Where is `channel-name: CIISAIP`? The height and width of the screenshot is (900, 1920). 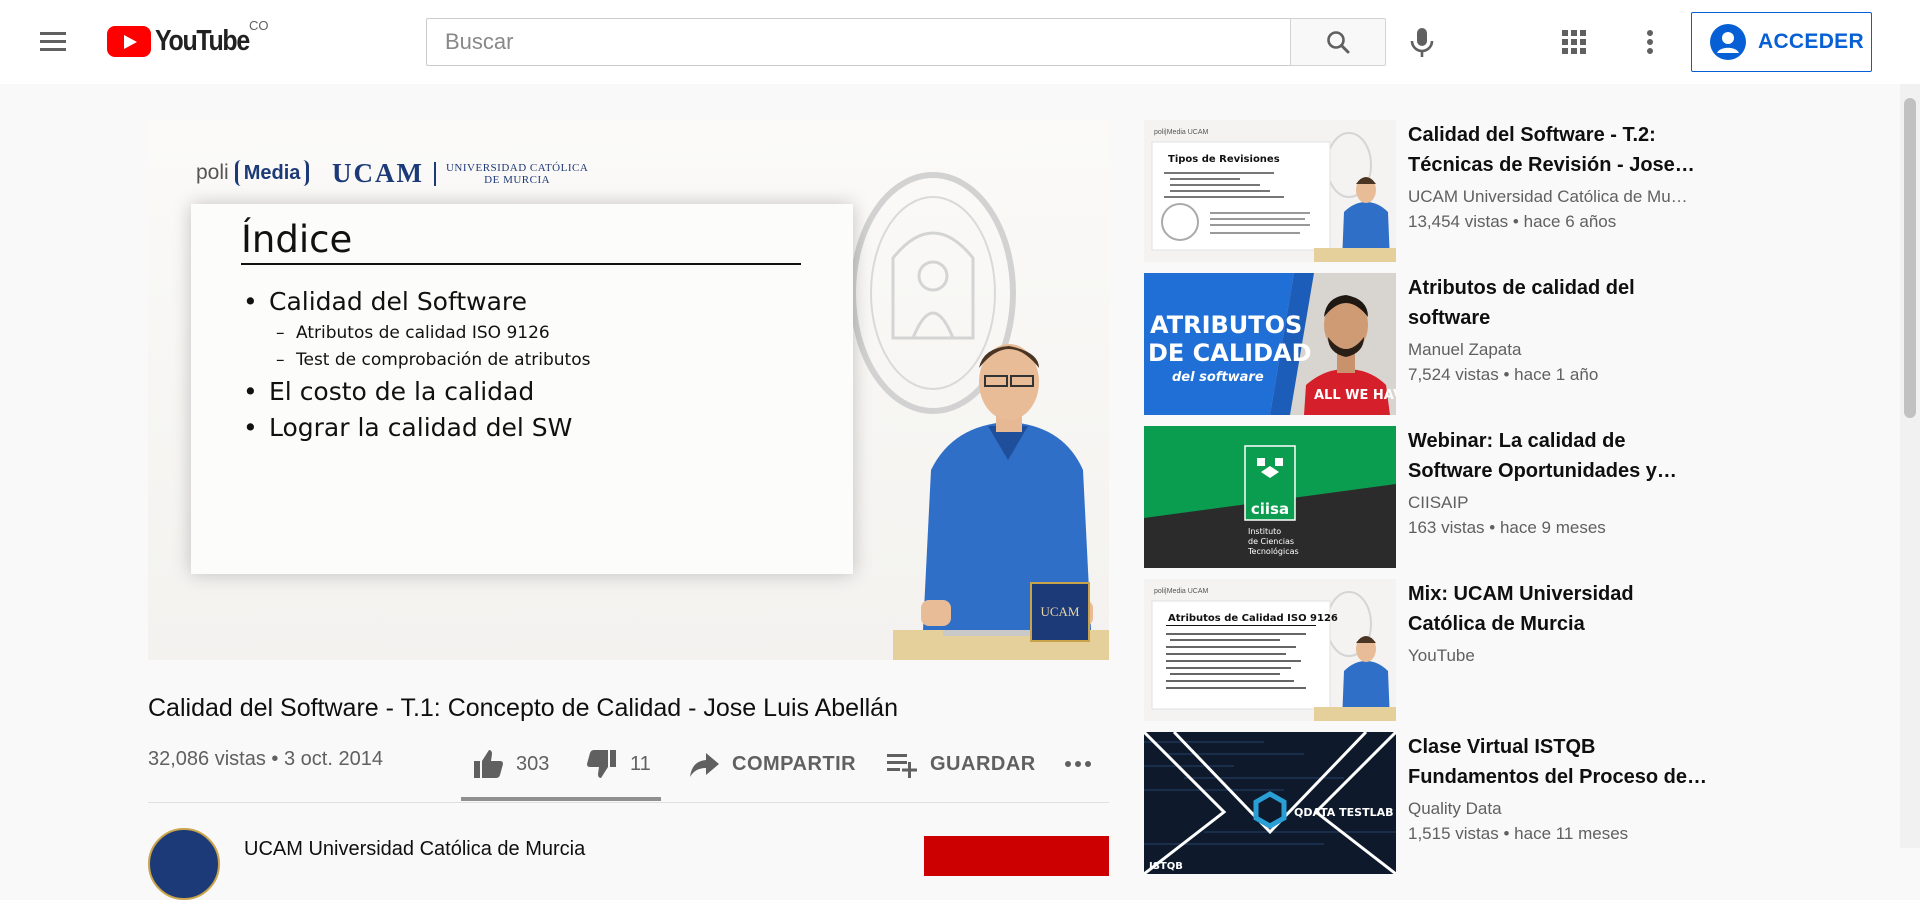 channel-name: CIISAIP is located at coordinates (1558, 503).